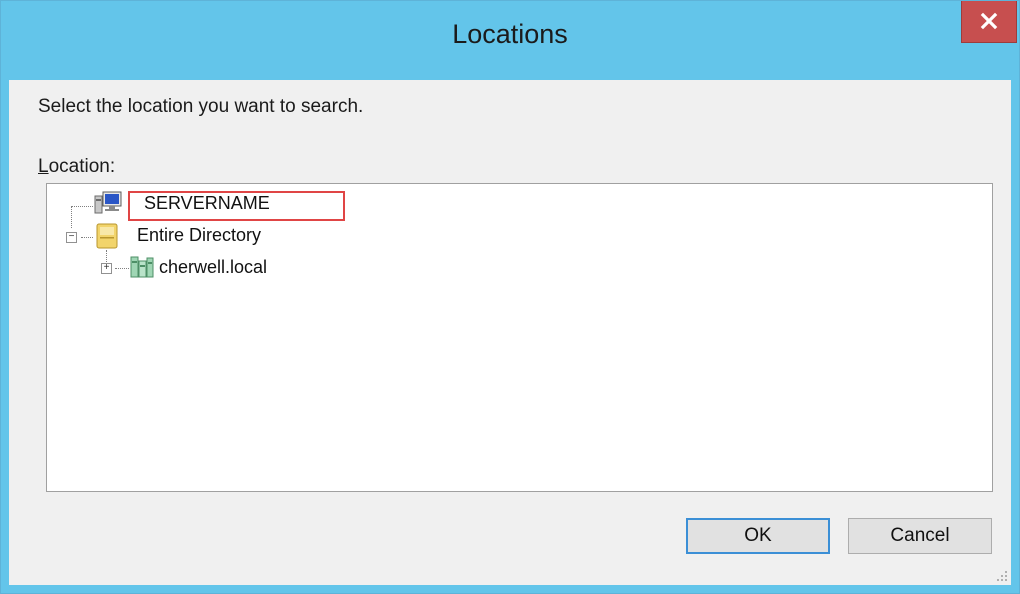  Describe the element at coordinates (71, 237) in the screenshot. I see `collapse-toggle: −` at that location.